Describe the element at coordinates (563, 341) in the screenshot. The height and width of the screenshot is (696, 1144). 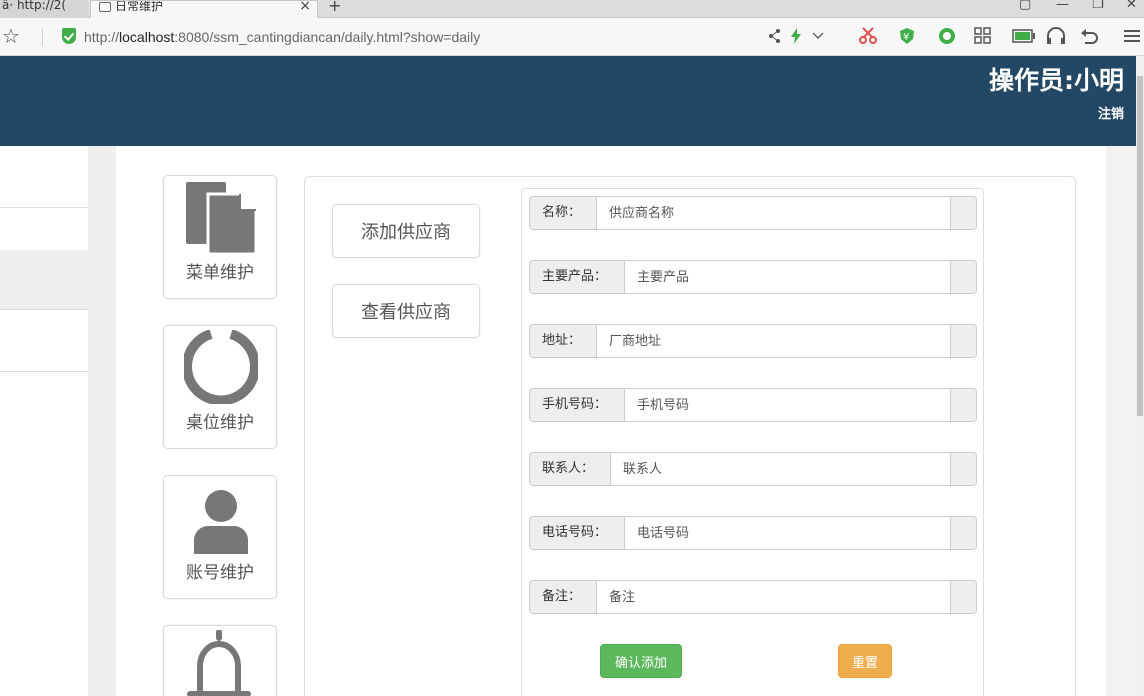
I see `field-label: 地址：` at that location.